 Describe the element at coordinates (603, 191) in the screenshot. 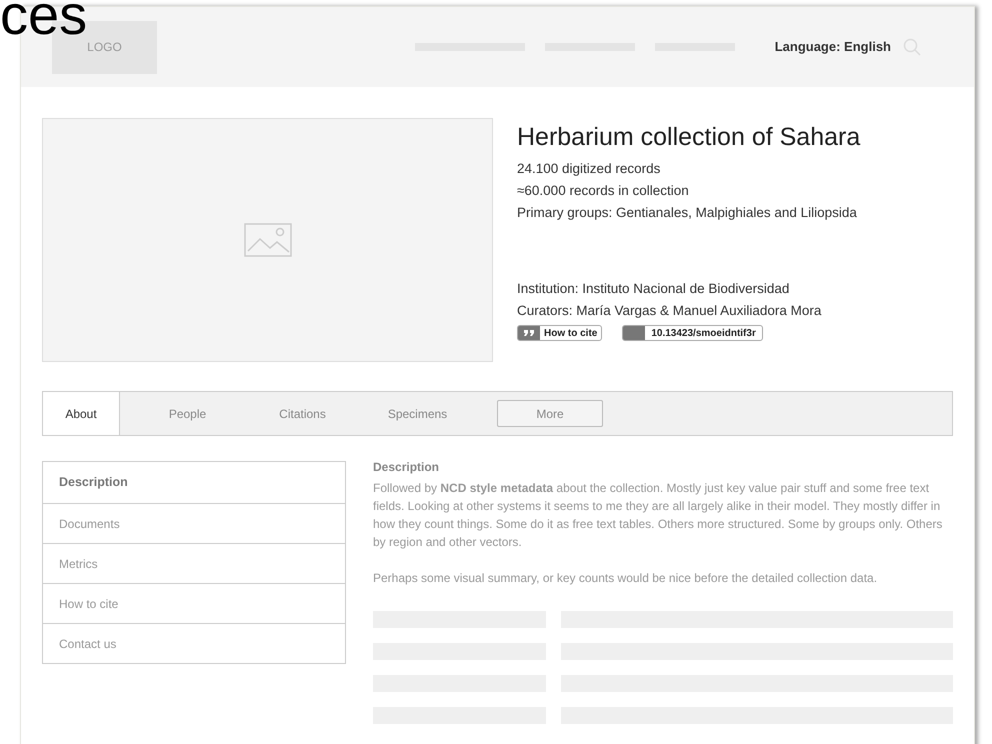

I see `collection-stat: ≈60.000 records in collection` at that location.